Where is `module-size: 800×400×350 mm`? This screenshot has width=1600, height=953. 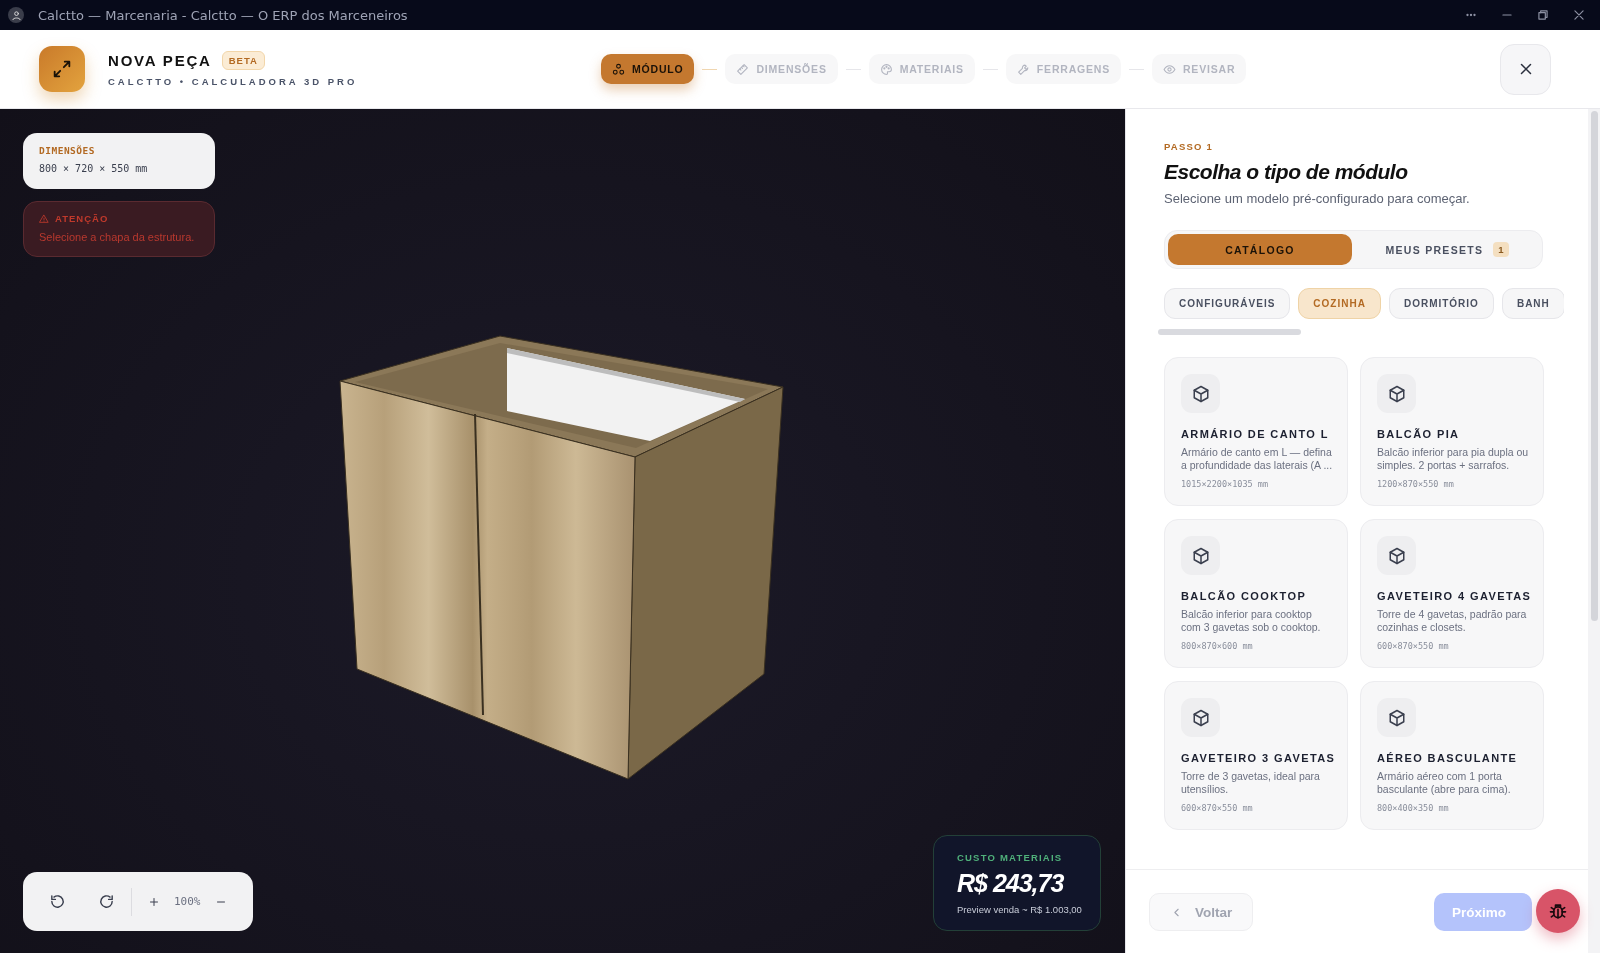 module-size: 800×400×350 mm is located at coordinates (1413, 808).